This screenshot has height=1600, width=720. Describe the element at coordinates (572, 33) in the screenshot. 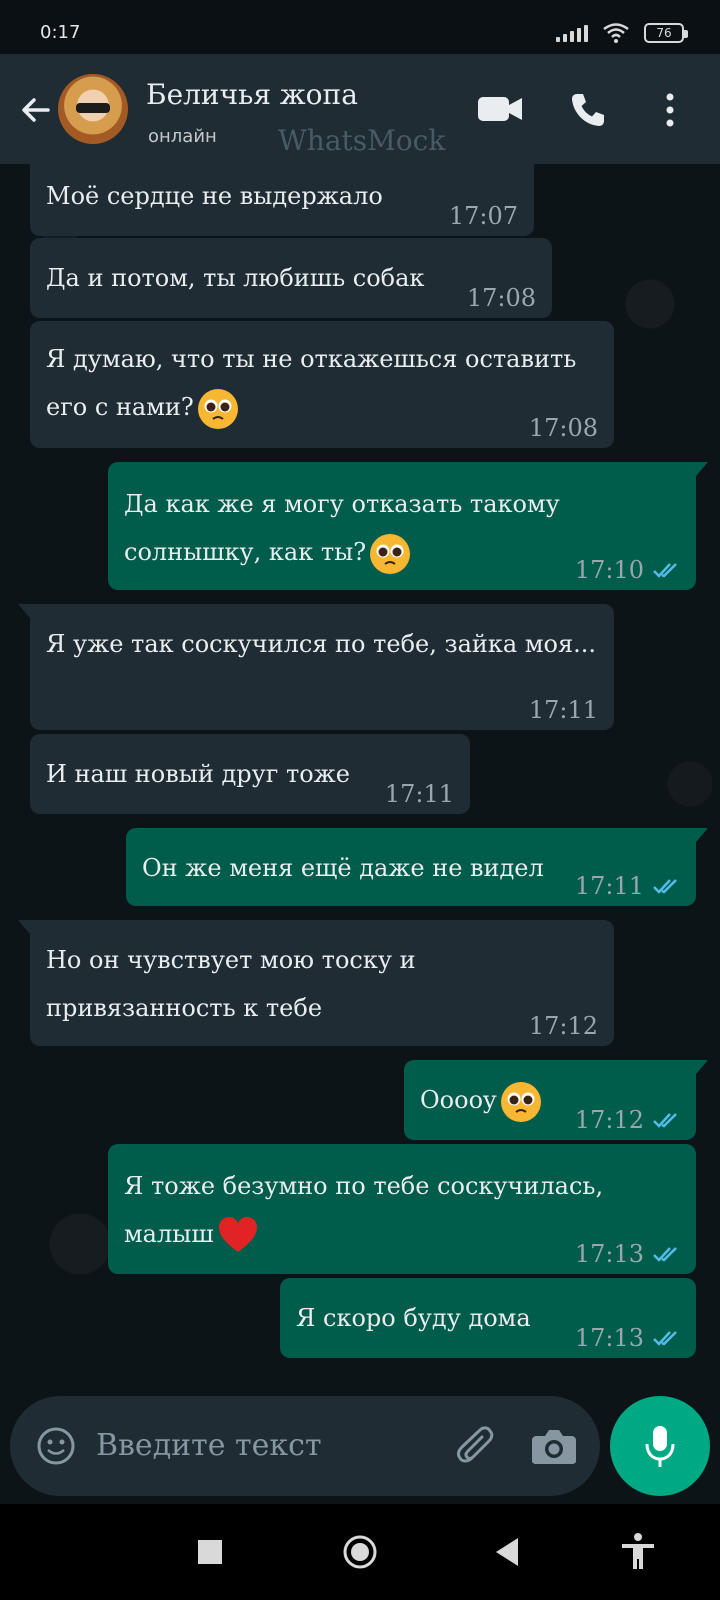

I see `signal-icon` at that location.